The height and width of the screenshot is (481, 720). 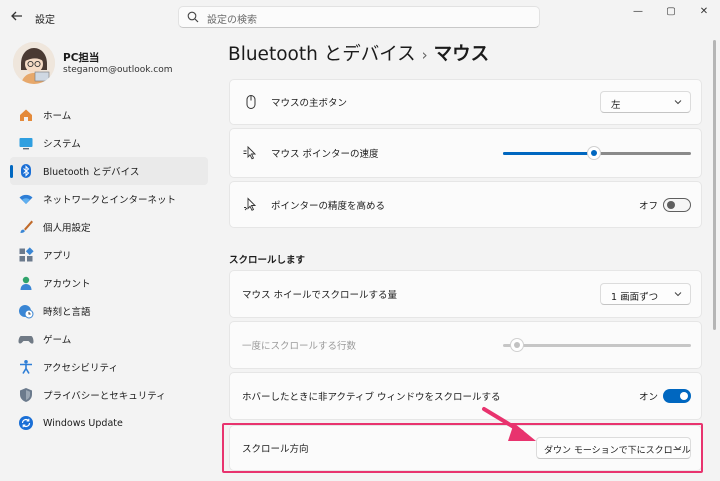 What do you see at coordinates (109, 143) in the screenshot?
I see `sidebar-item-system: システム` at bounding box center [109, 143].